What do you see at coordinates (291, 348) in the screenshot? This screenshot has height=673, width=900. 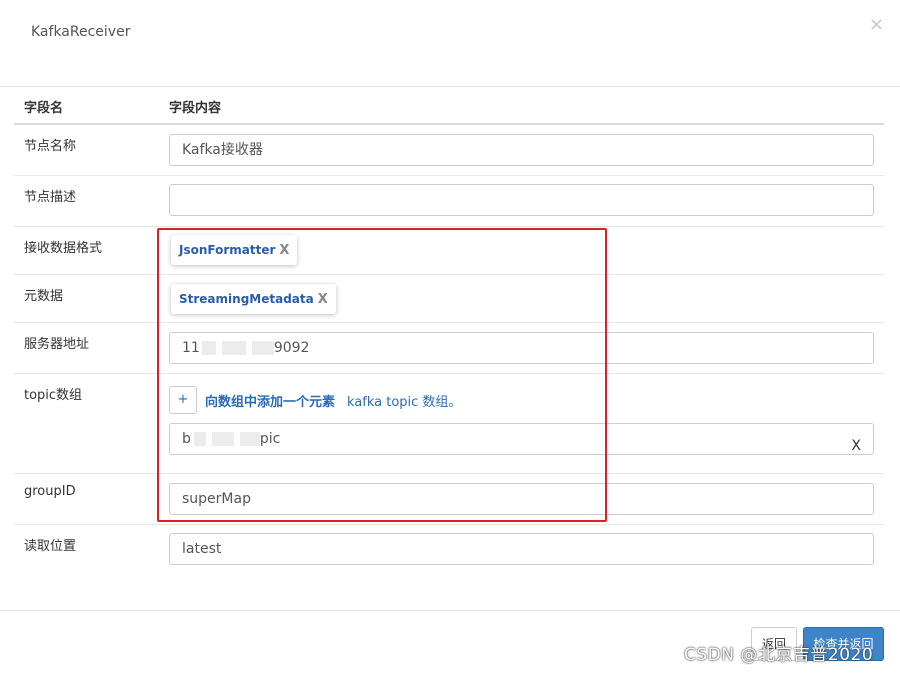 I see `server-address-suffix: 9092` at bounding box center [291, 348].